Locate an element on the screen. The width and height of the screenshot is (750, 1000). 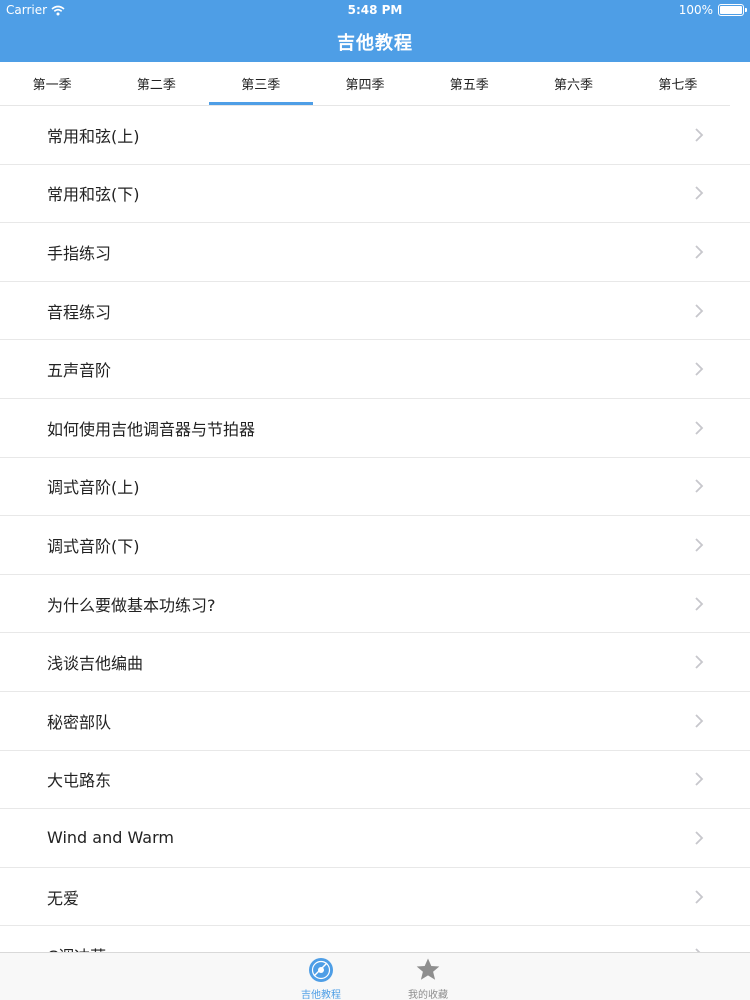
lesson-row: 常用和弦(下) is located at coordinates (375, 194).